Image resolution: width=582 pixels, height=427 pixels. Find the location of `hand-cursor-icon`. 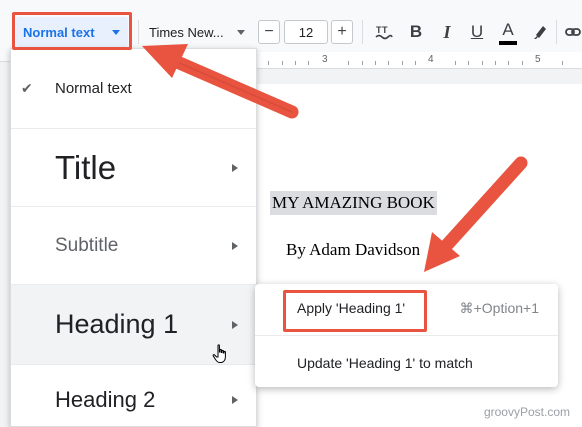

hand-cursor-icon is located at coordinates (221, 356).